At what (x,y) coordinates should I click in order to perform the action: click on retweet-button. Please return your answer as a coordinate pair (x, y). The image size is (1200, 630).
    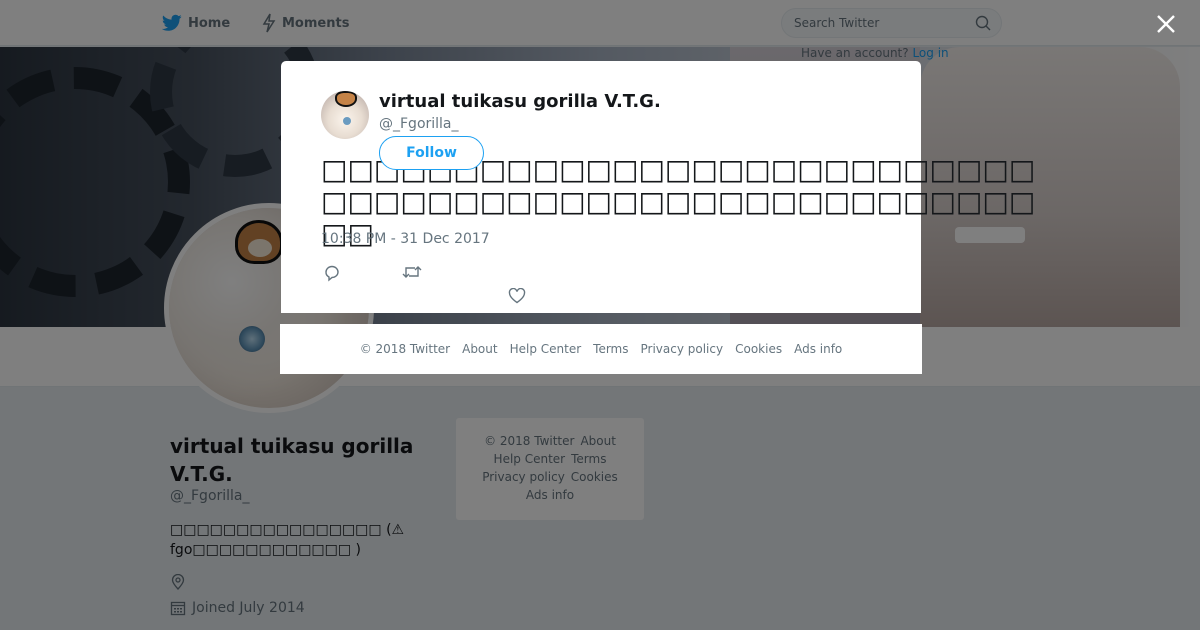
    Looking at the image, I should click on (412, 272).